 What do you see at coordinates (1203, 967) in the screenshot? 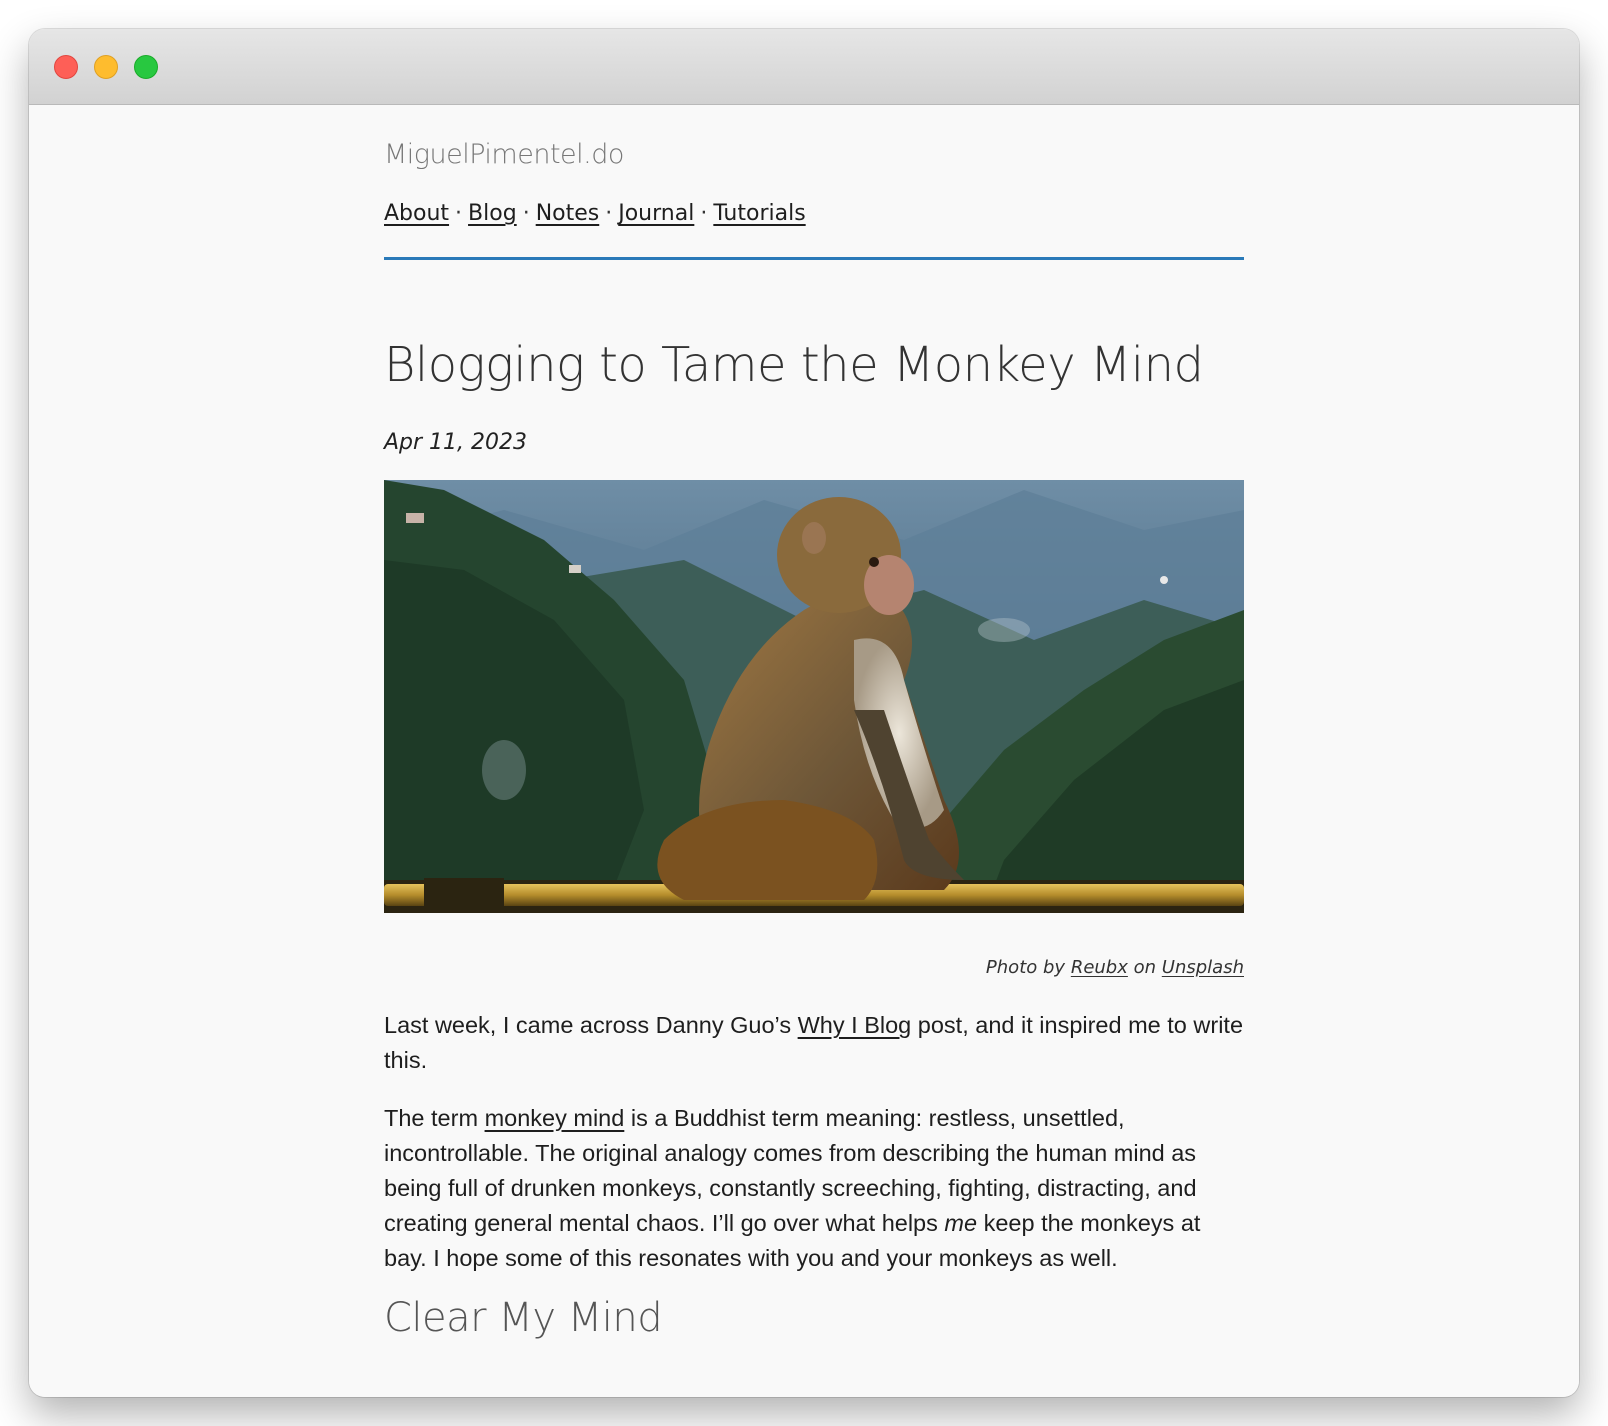
I see `unsplash-link: Unsplash` at bounding box center [1203, 967].